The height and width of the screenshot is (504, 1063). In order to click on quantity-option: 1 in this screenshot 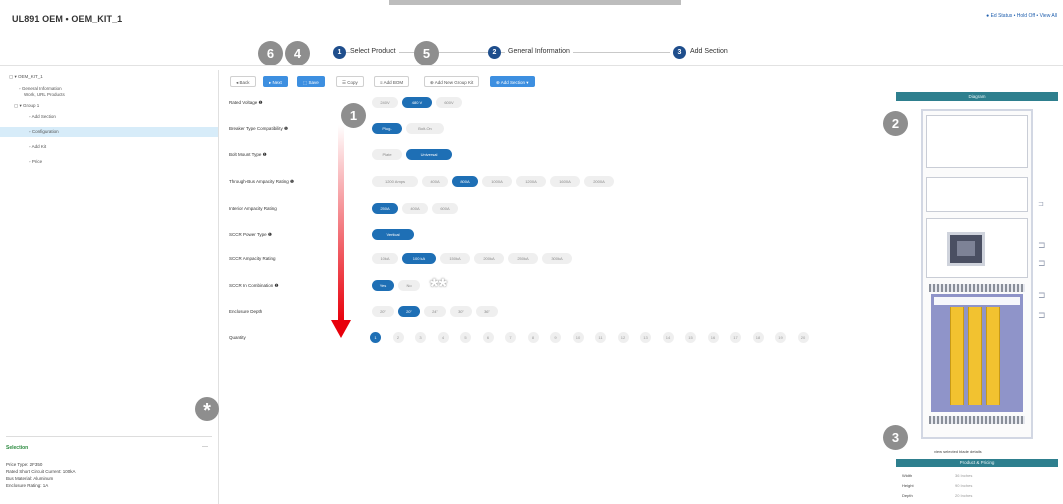, I will do `click(375, 337)`.